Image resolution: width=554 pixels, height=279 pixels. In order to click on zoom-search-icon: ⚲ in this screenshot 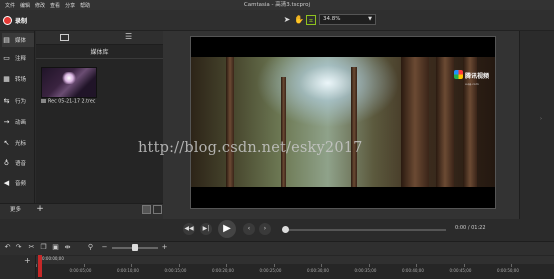, I will do `click(90, 247)`.